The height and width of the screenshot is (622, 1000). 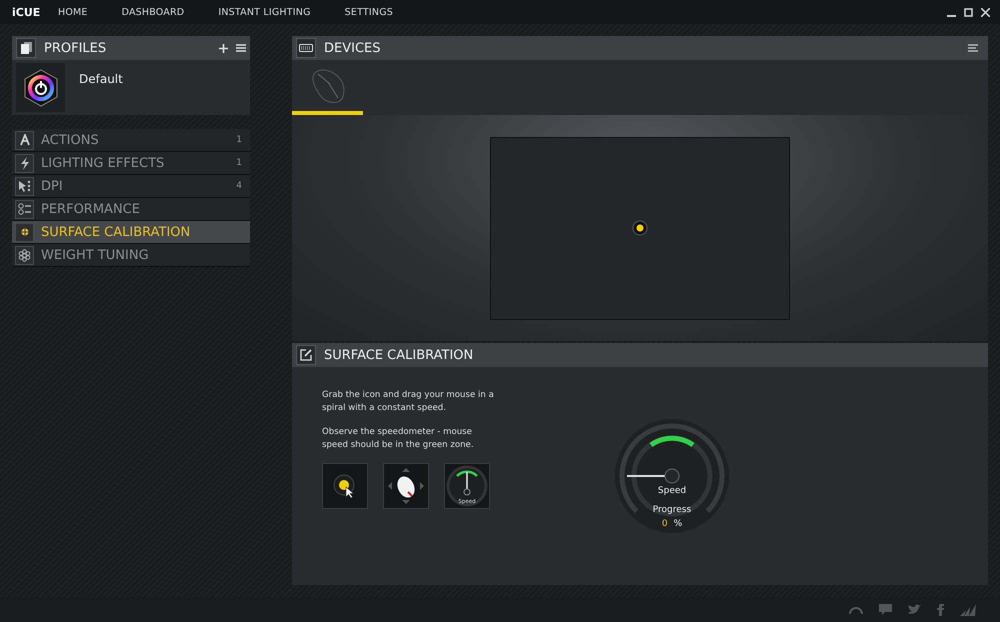 What do you see at coordinates (27, 12) in the screenshot?
I see `app-logo: iCUE` at bounding box center [27, 12].